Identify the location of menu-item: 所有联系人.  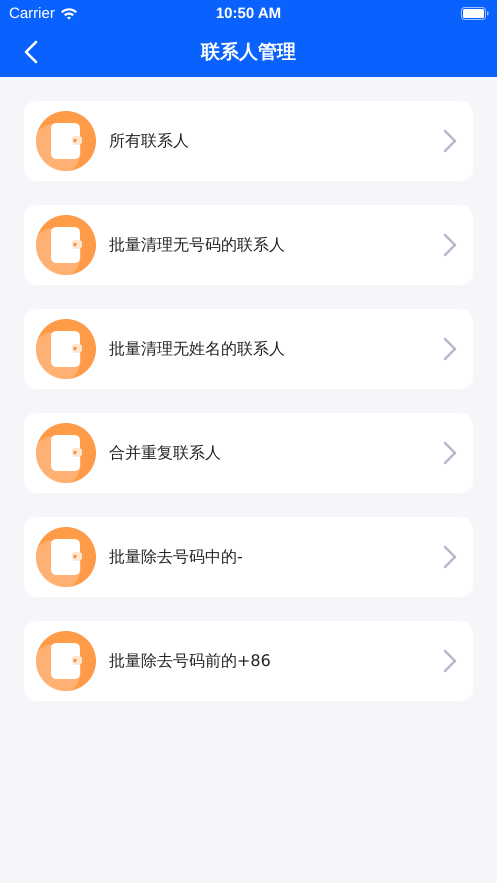
(248, 141).